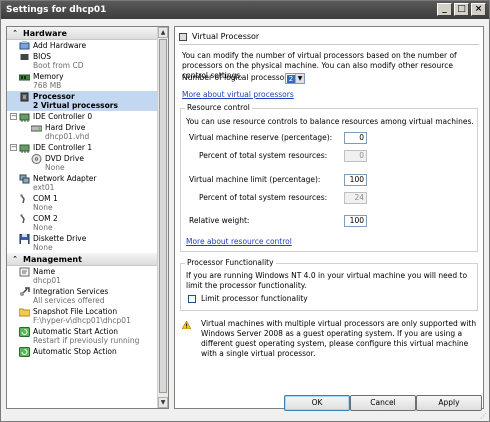 Image resolution: width=490 pixels, height=422 pixels. Describe the element at coordinates (56, 10) in the screenshot. I see `window-title: Settings for dhcp01` at that location.